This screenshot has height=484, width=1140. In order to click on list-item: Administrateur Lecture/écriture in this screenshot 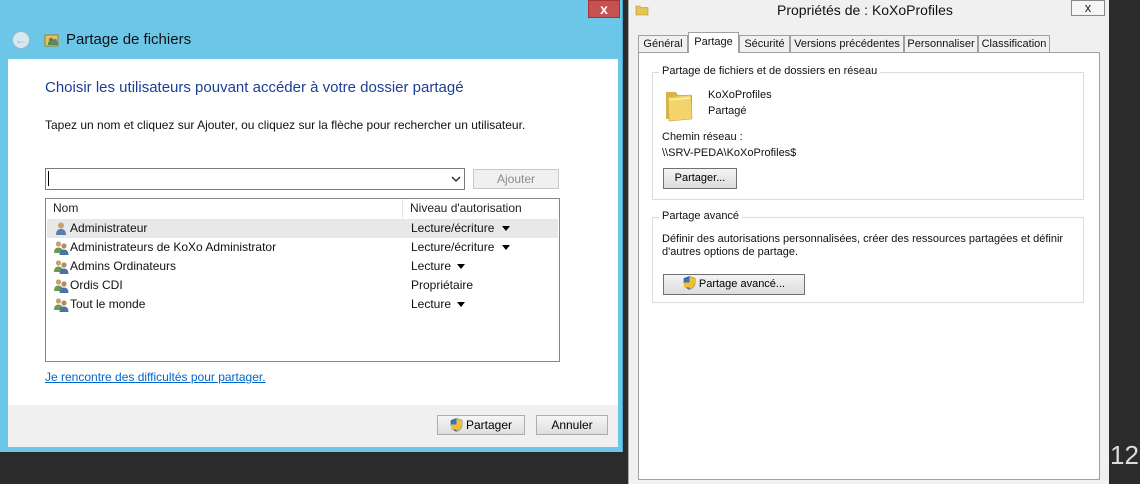, I will do `click(302, 228)`.